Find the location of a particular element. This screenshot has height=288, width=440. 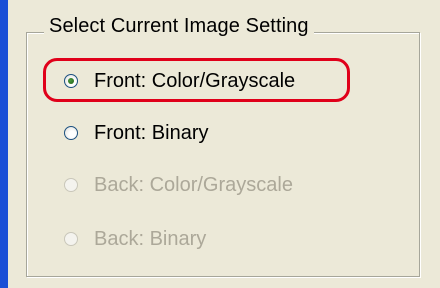

option-front-binary: Front: Binary is located at coordinates (136, 133).